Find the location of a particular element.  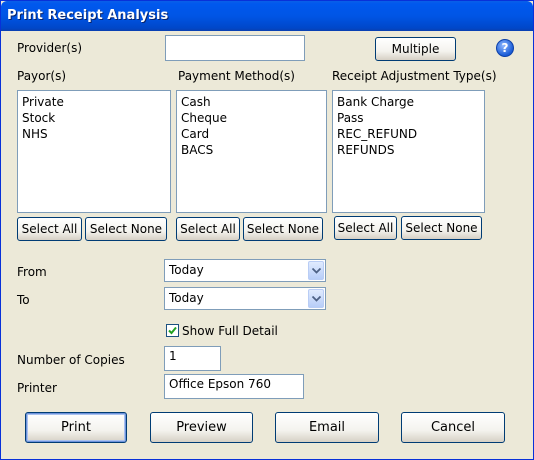

payment-method-item: Cash is located at coordinates (251, 102).